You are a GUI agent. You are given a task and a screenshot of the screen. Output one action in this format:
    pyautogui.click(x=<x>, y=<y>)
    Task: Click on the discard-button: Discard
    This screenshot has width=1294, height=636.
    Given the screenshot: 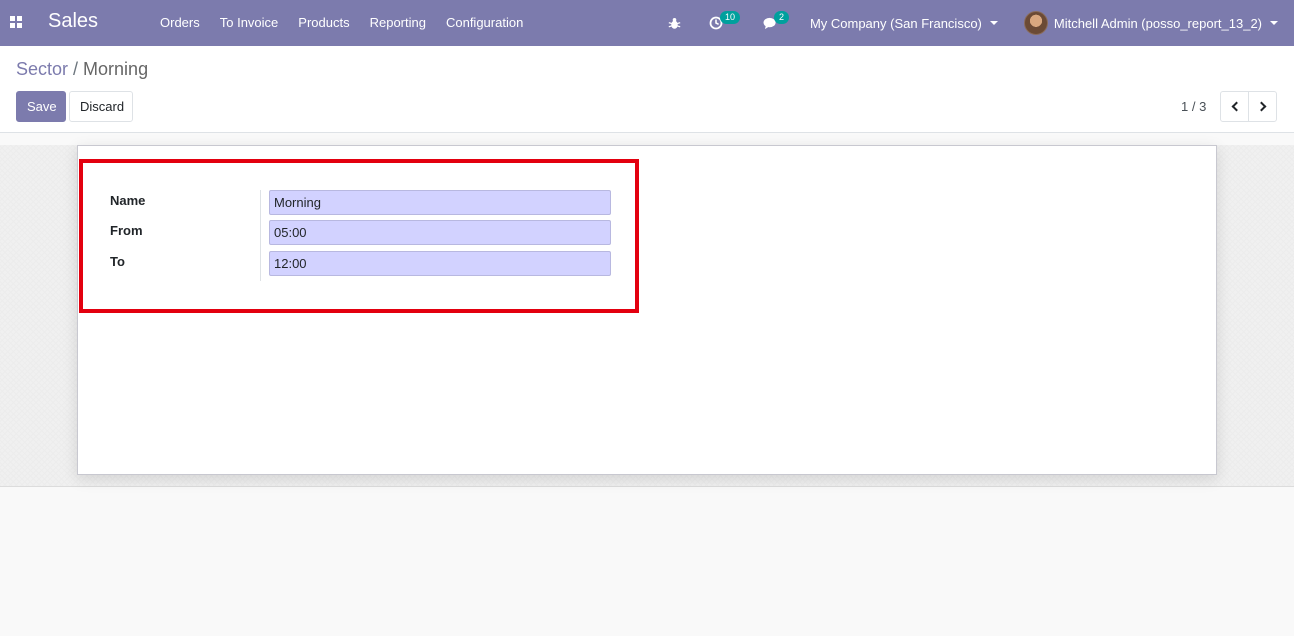 What is the action you would take?
    pyautogui.click(x=101, y=106)
    